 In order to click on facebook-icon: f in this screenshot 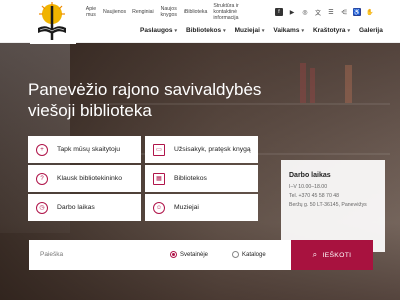, I will do `click(279, 12)`.